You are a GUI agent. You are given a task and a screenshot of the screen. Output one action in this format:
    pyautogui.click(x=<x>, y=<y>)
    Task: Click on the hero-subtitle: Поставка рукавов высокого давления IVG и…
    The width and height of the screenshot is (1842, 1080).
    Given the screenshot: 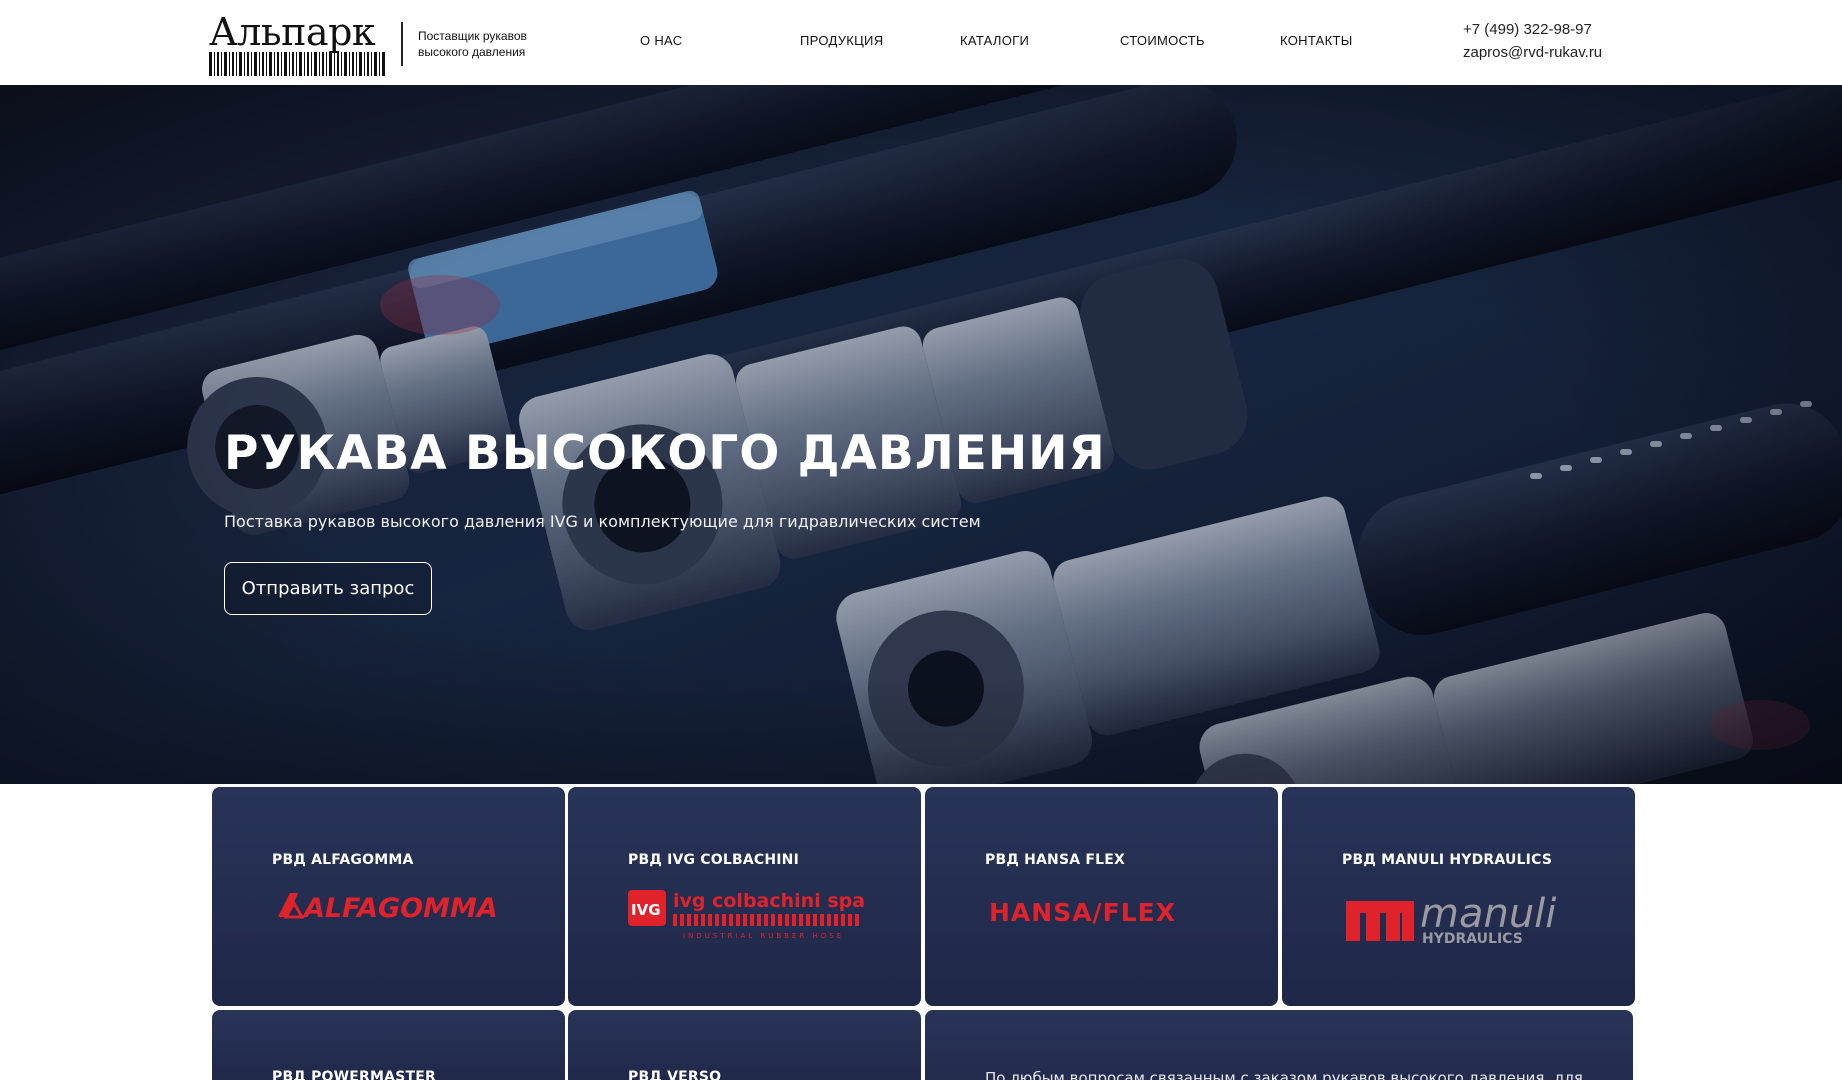 What is the action you would take?
    pyautogui.click(x=602, y=521)
    